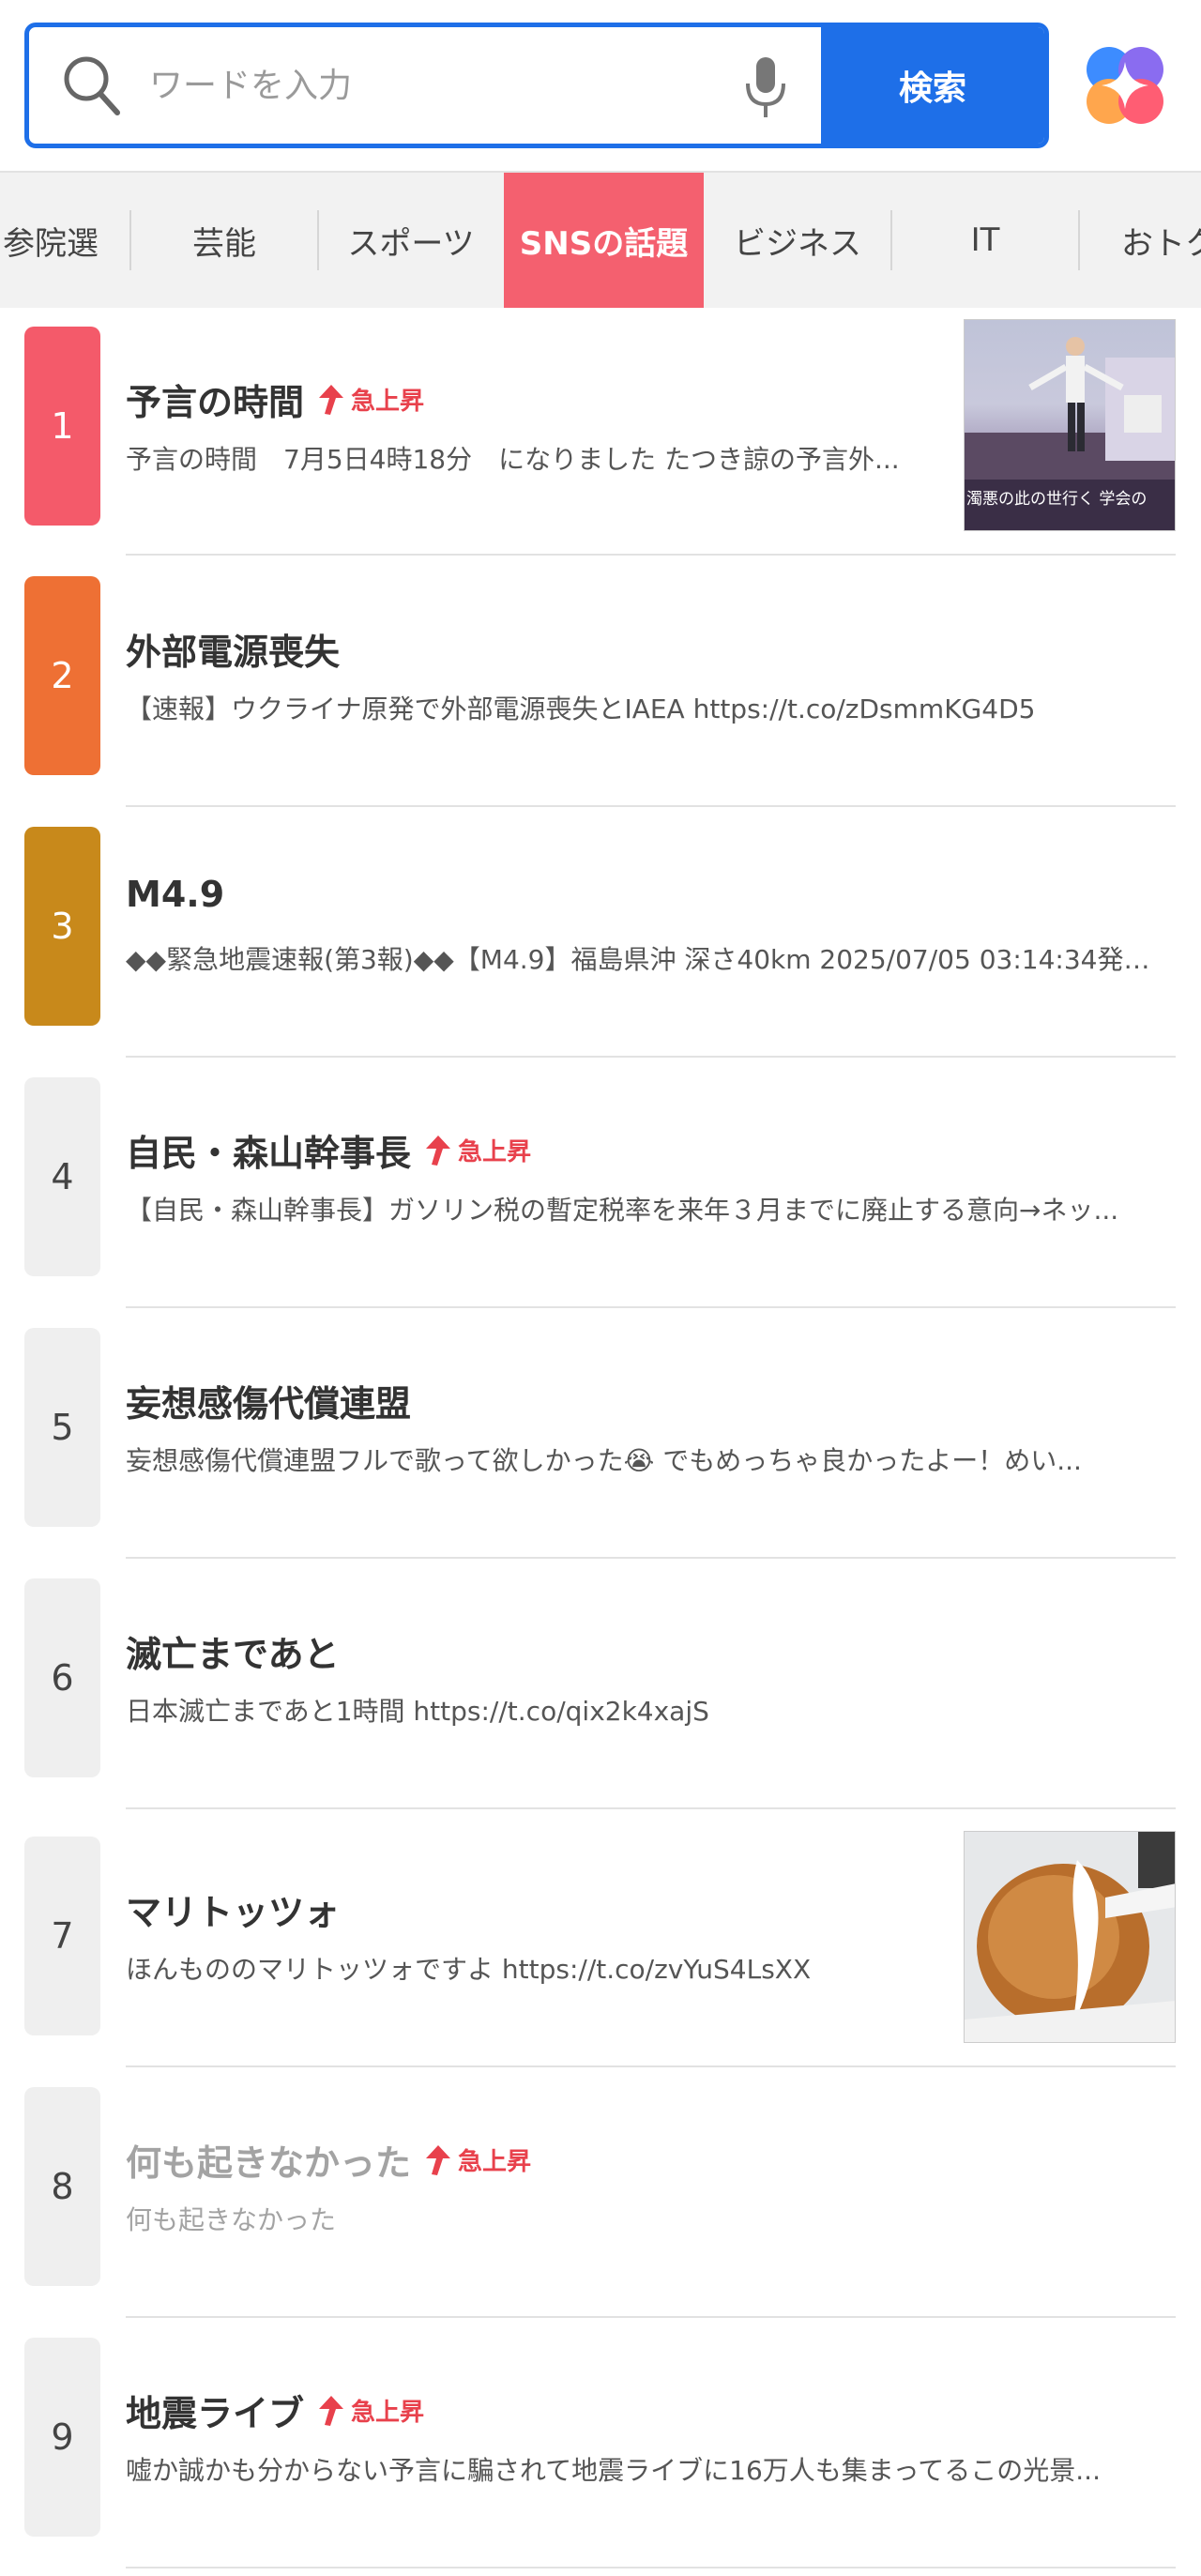  I want to click on rank-badge: 9, so click(62, 2437).